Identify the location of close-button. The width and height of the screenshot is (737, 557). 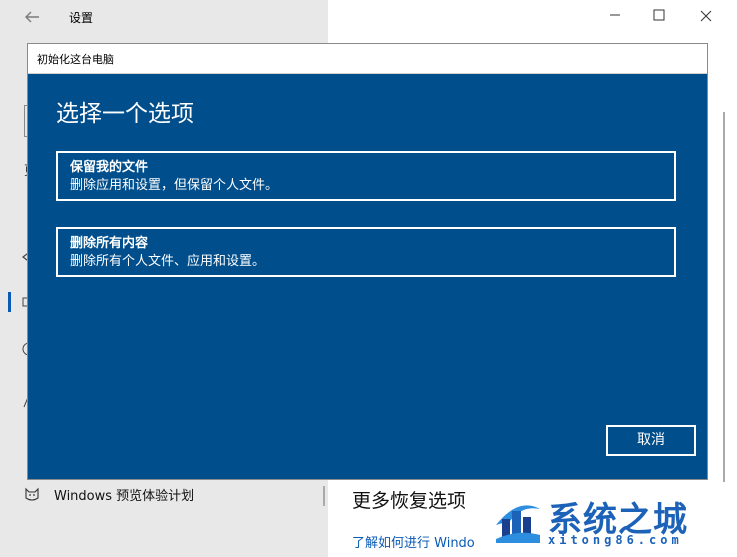
(706, 17).